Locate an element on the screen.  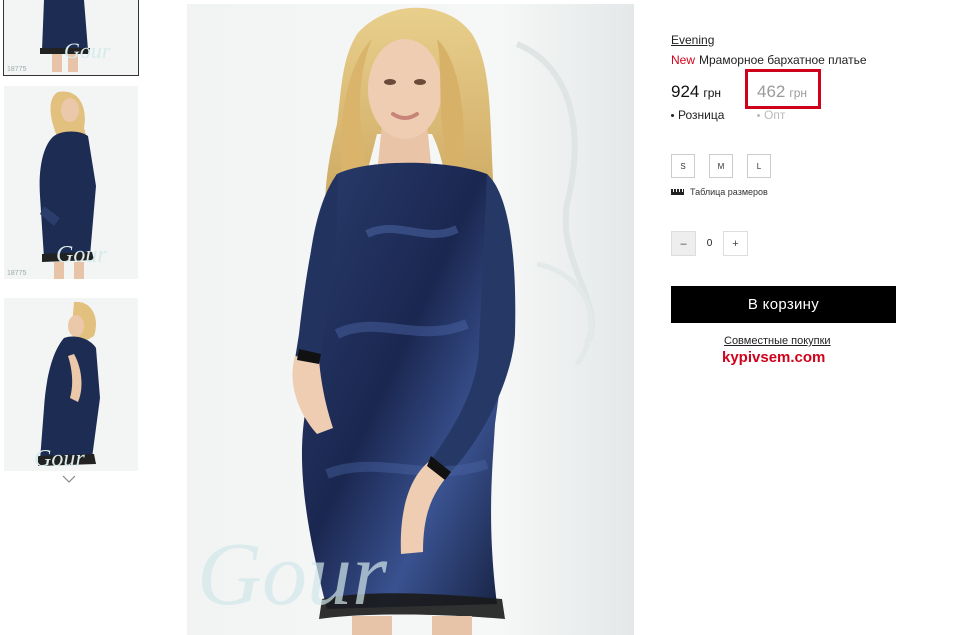
new-badge: New is located at coordinates (683, 60).